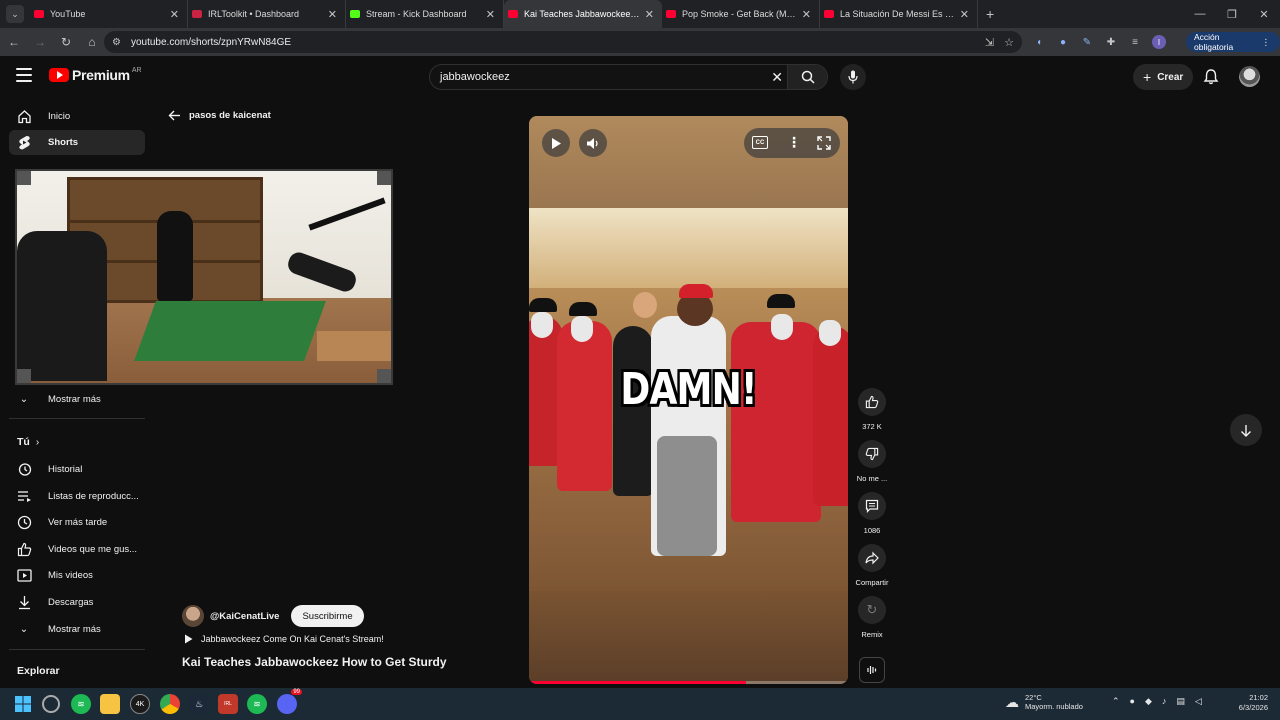 Image resolution: width=1280 pixels, height=720 pixels. I want to click on voice-search-button, so click(853, 77).